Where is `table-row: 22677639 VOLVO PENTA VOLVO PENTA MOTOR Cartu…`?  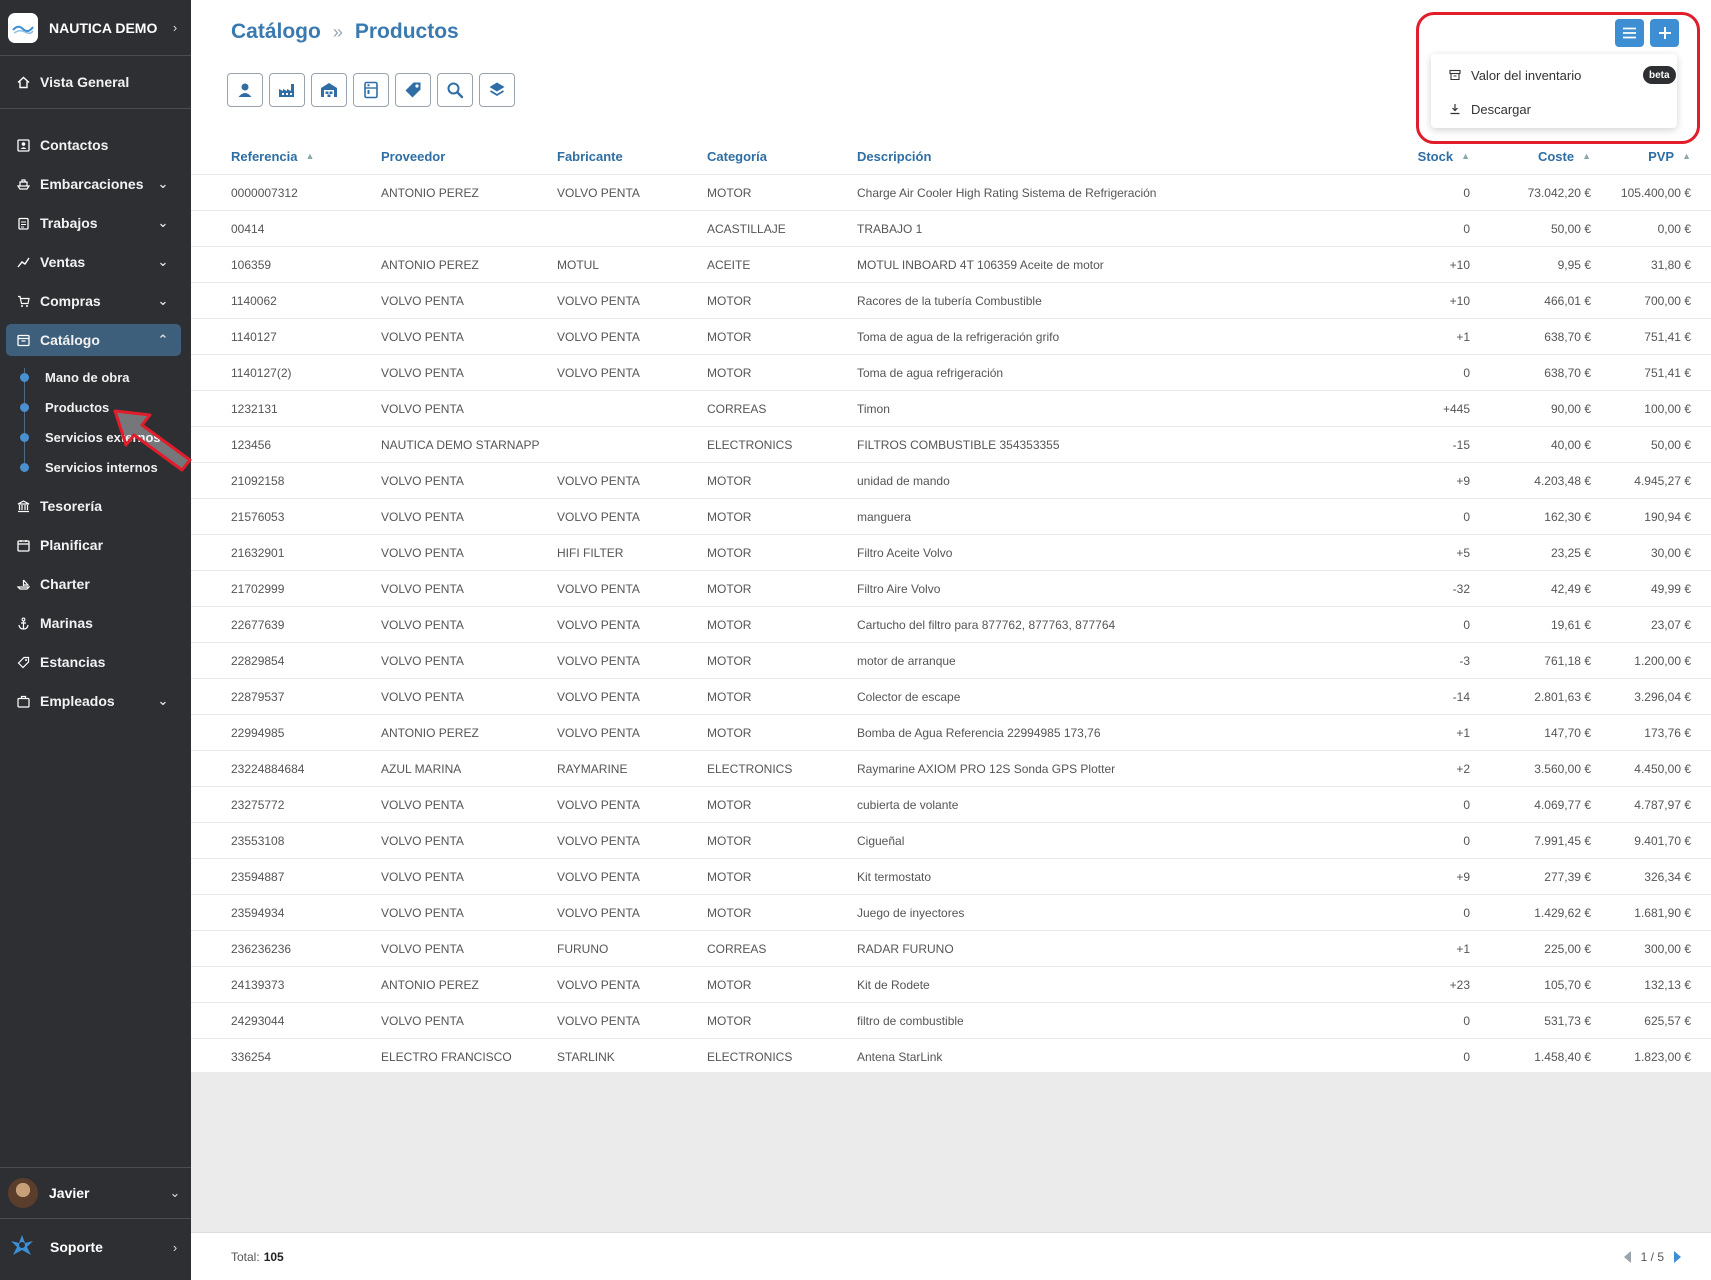 table-row: 22677639 VOLVO PENTA VOLVO PENTA MOTOR Cartu… is located at coordinates (951, 624).